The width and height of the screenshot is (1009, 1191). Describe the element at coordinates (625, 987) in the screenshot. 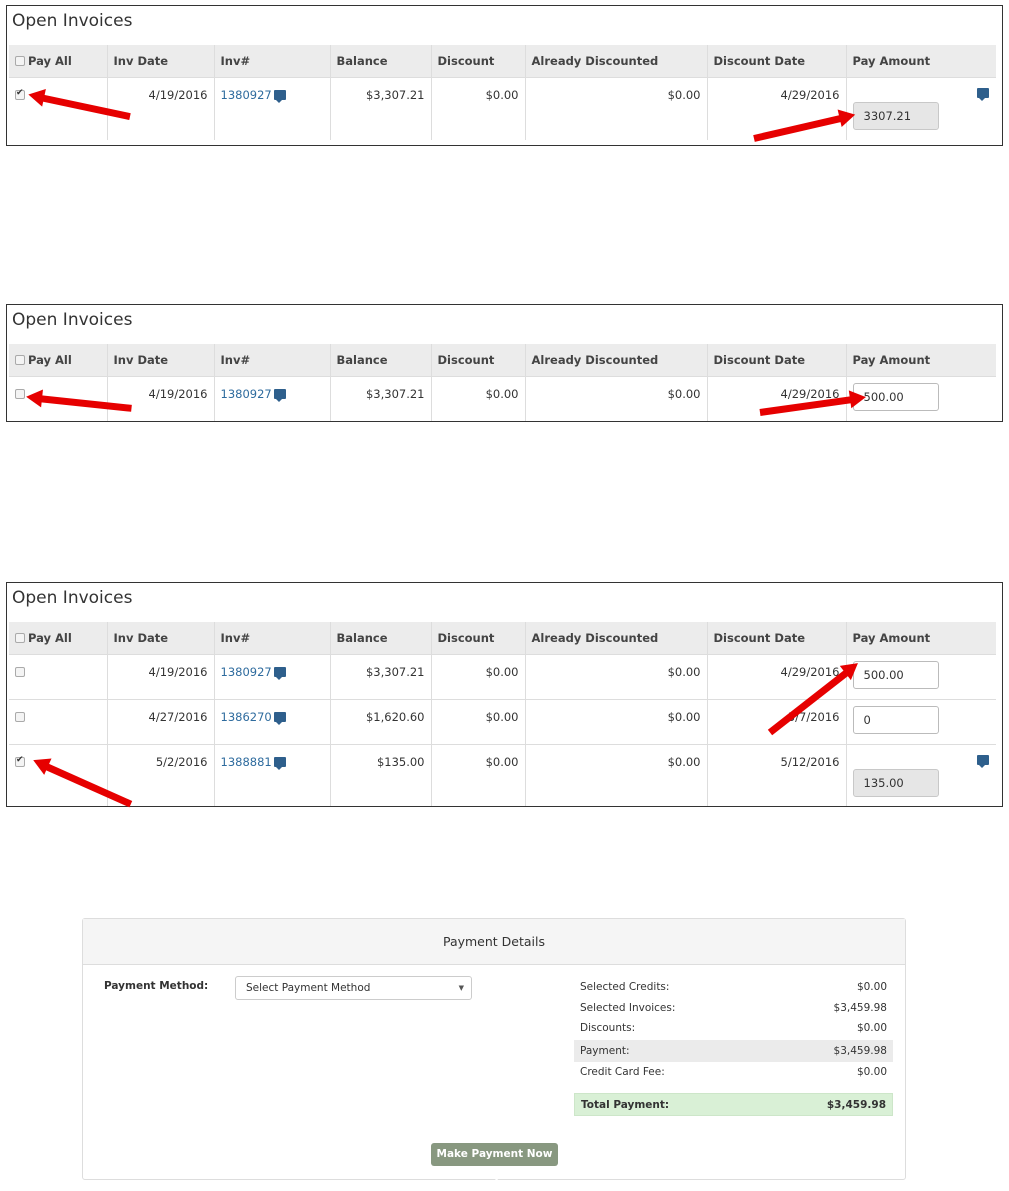

I see `selected-credits-label: Selected Credits:` at that location.